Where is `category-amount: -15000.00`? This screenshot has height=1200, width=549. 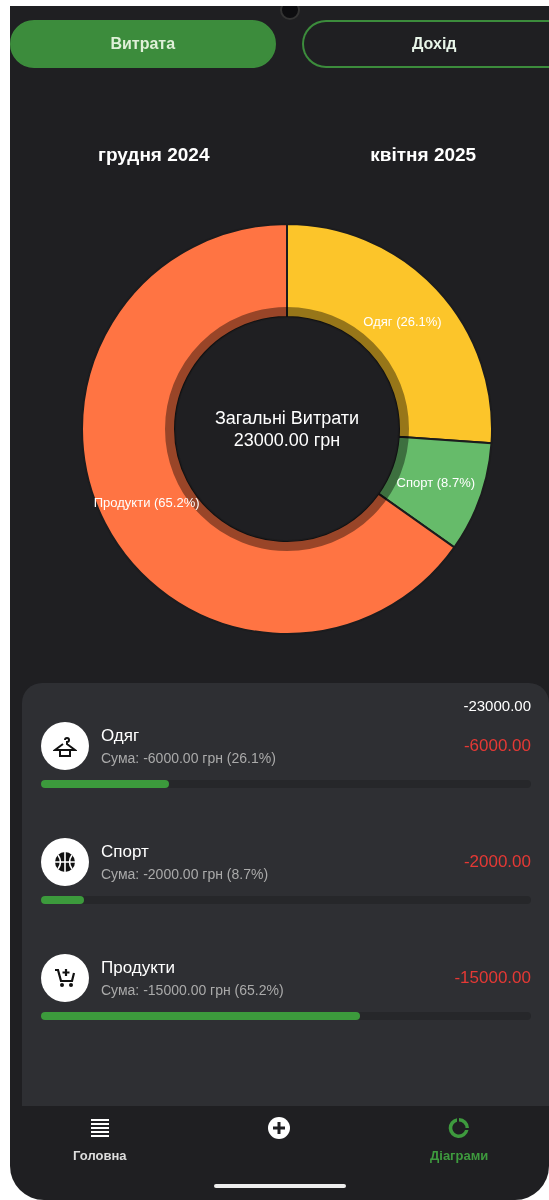
category-amount: -15000.00 is located at coordinates (492, 978).